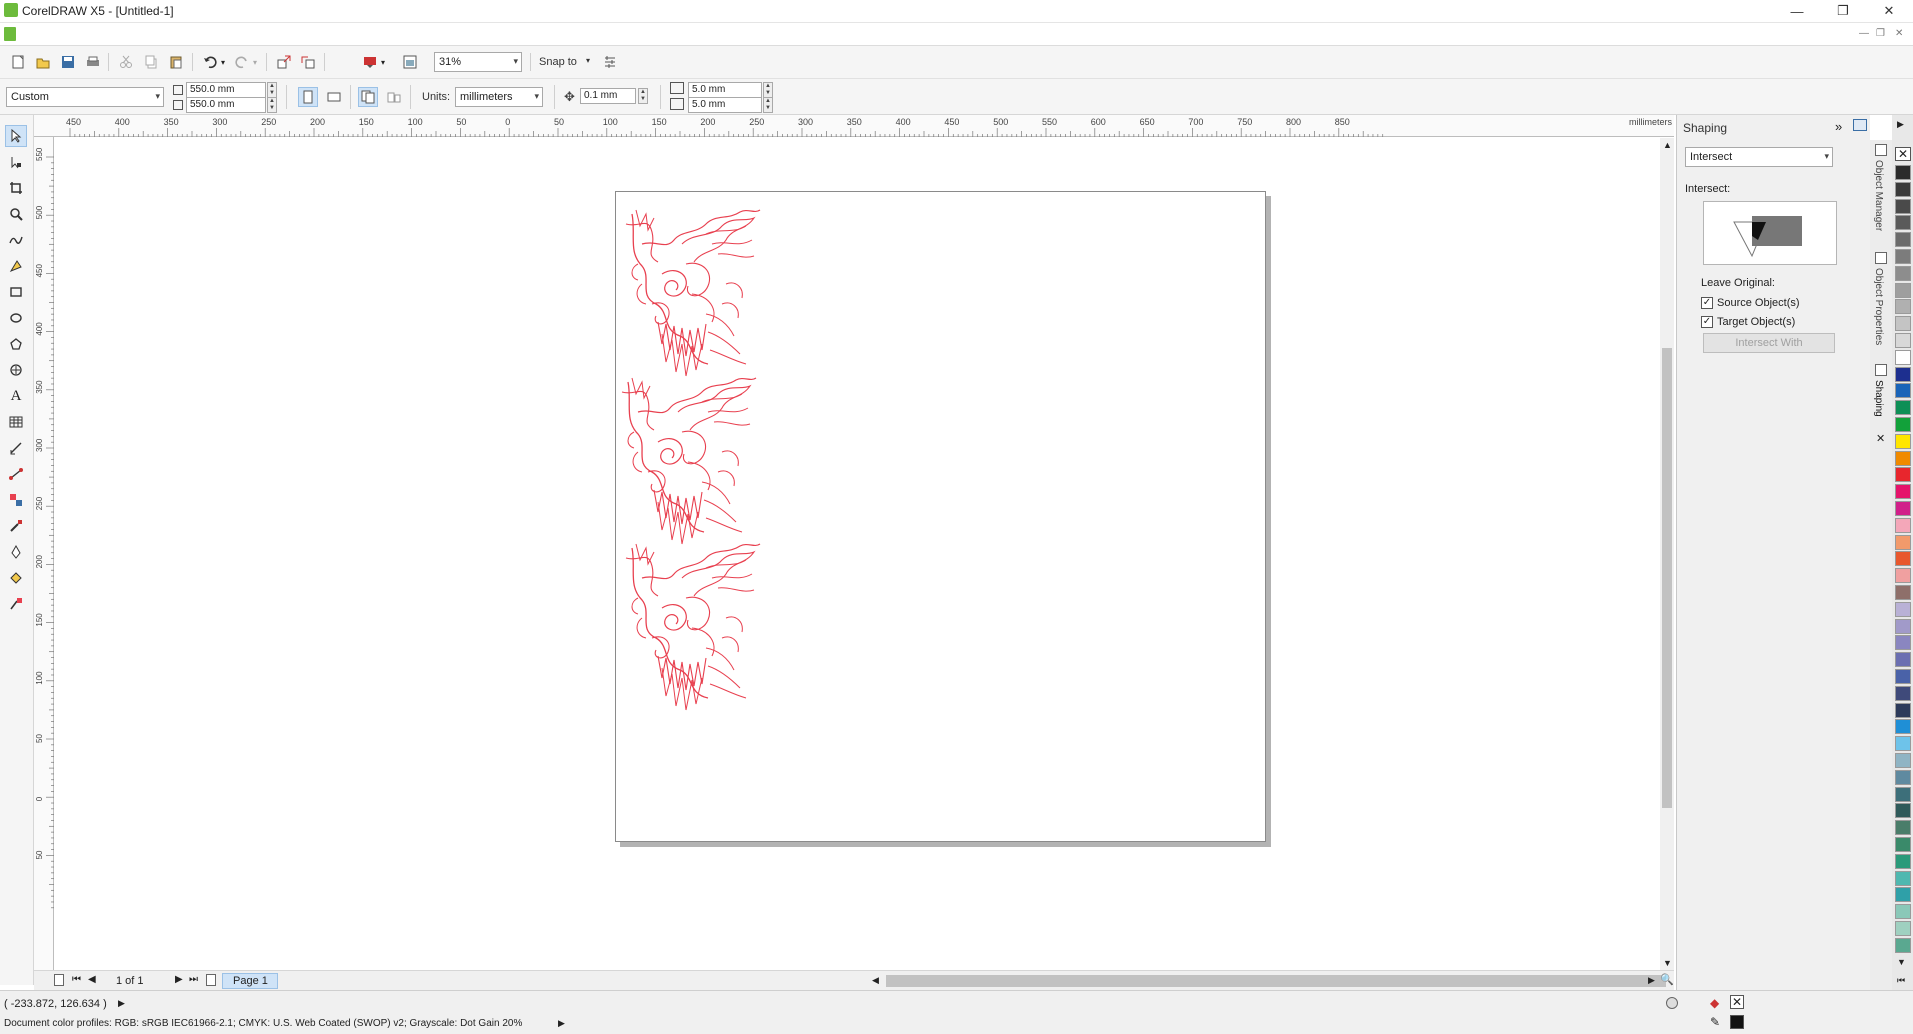  What do you see at coordinates (76, 979) in the screenshot?
I see `first-page-icon: ⏮` at bounding box center [76, 979].